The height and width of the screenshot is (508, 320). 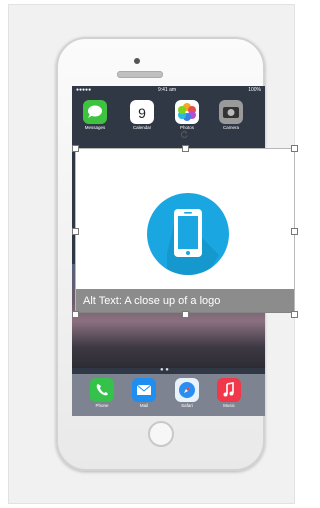 I want to click on resize-handle-top-right, so click(x=294, y=148).